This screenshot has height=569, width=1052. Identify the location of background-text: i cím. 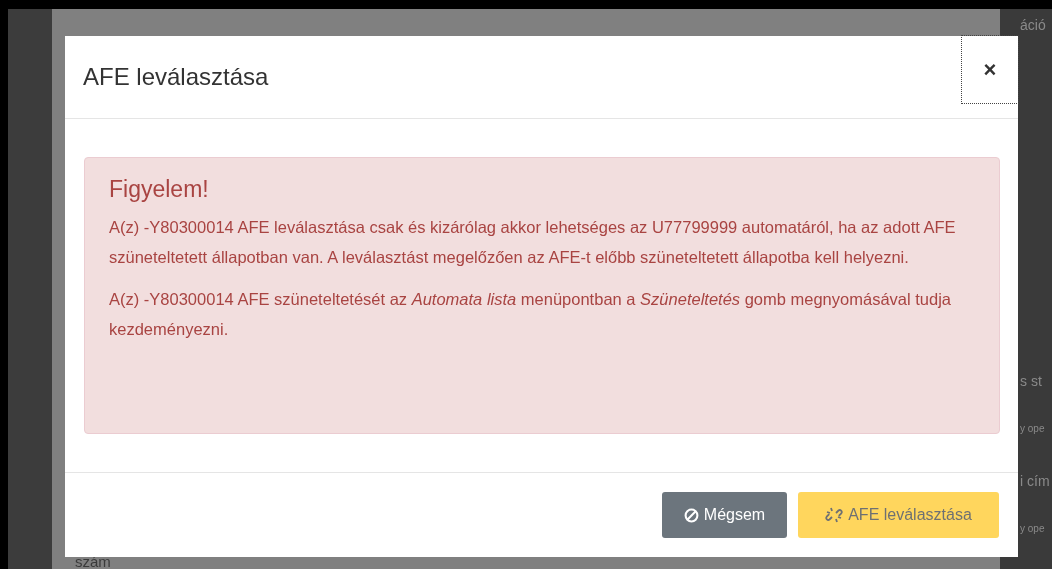
(1035, 481).